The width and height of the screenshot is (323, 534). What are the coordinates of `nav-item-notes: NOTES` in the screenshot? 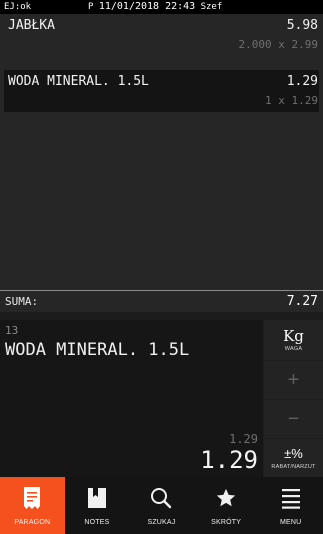 It's located at (97, 505).